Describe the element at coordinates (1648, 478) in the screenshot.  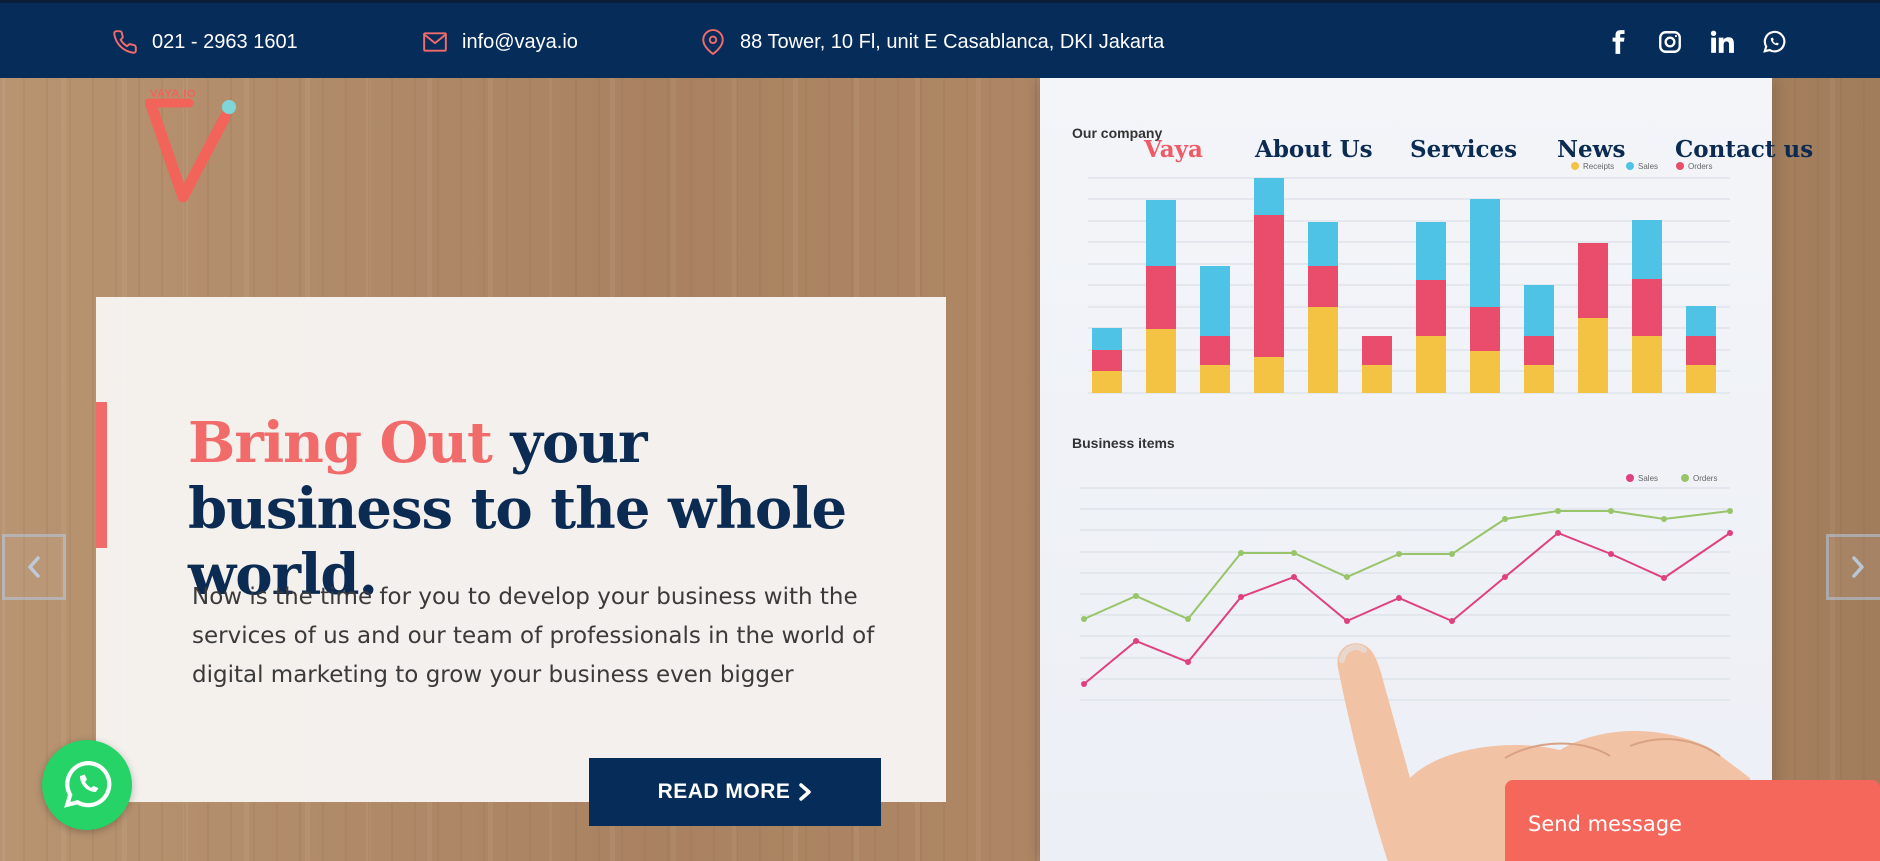
I see `svg-text: Sales` at that location.